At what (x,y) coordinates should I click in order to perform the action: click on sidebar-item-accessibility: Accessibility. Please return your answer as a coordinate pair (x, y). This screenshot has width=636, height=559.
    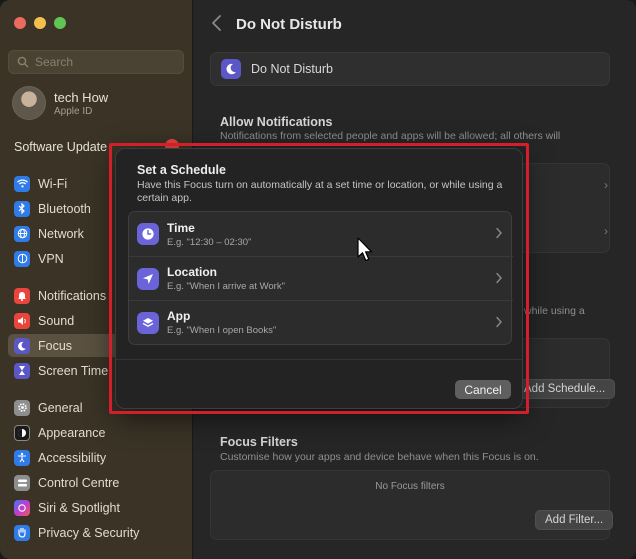
    Looking at the image, I should click on (96, 457).